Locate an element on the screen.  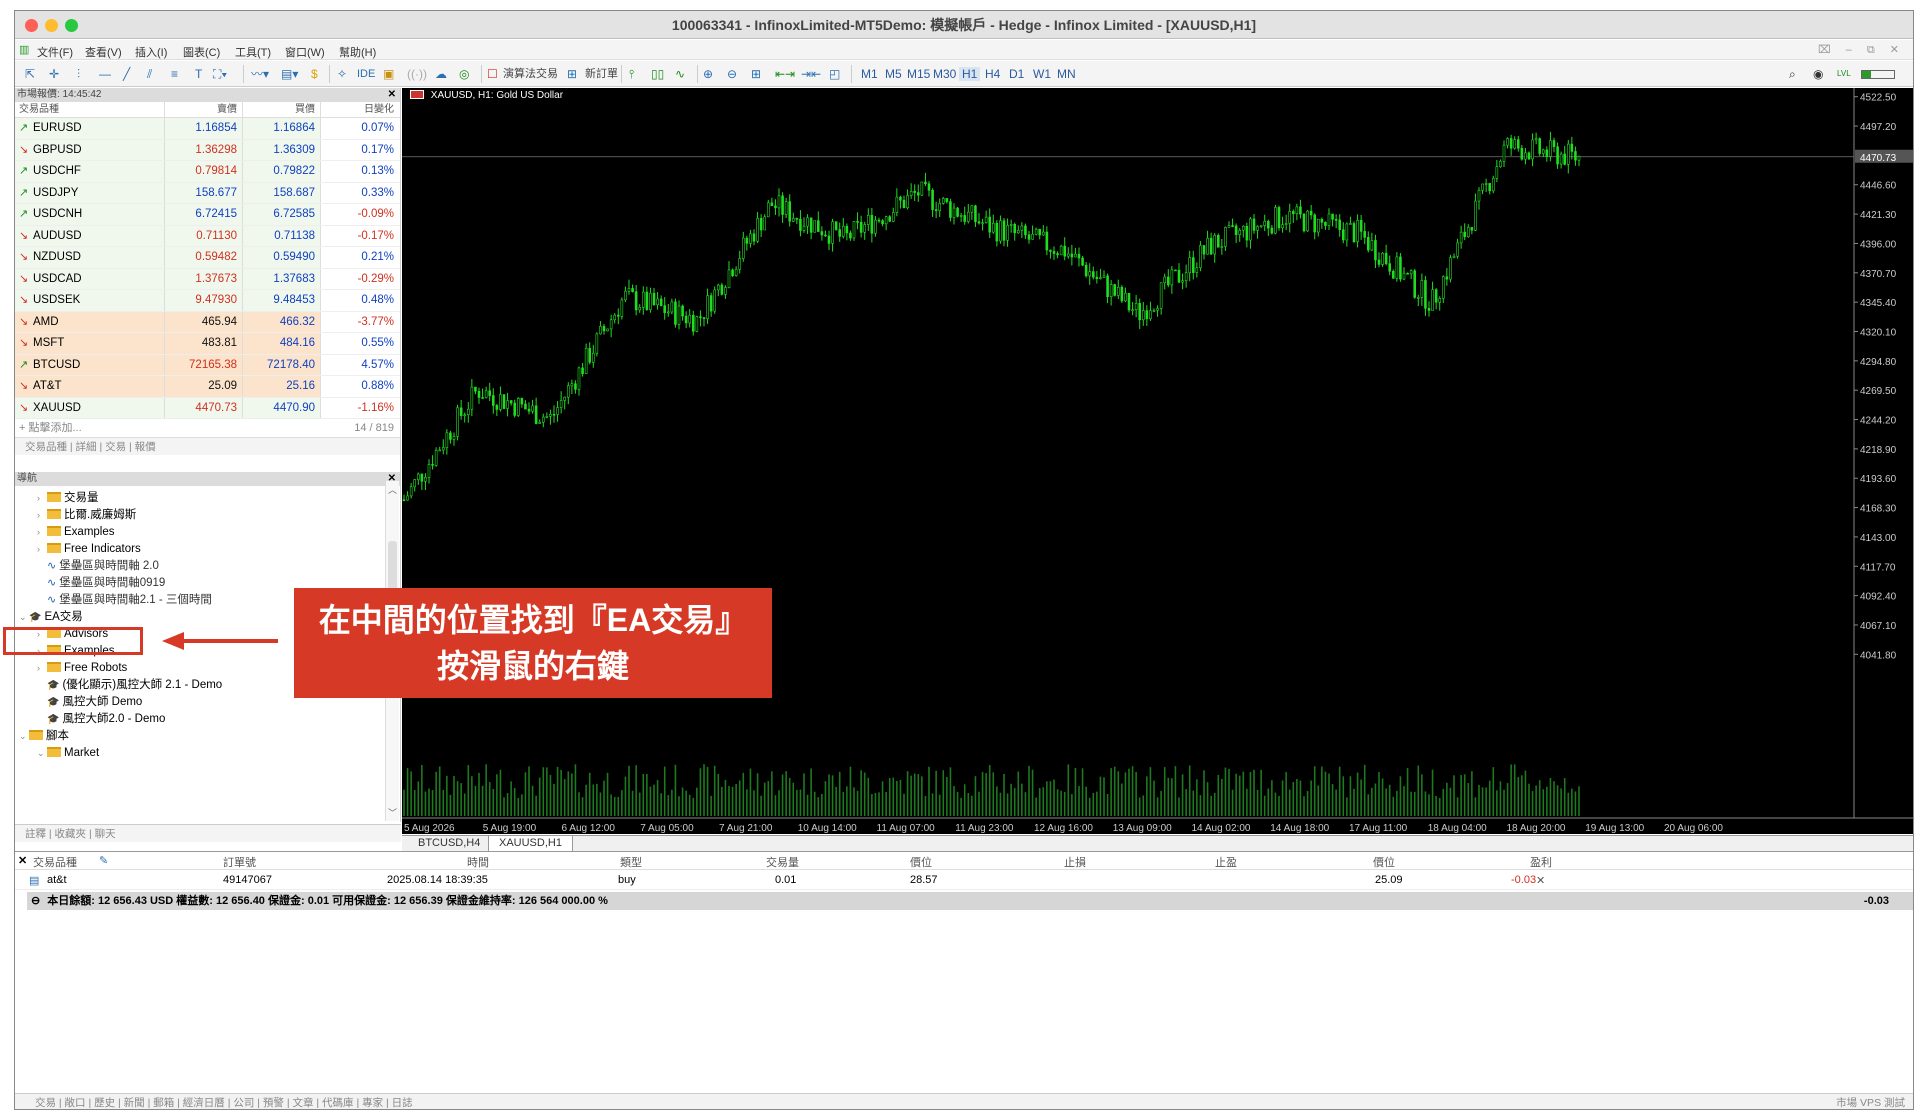
chart-shift-icon: ⇥⇤ is located at coordinates (811, 74).